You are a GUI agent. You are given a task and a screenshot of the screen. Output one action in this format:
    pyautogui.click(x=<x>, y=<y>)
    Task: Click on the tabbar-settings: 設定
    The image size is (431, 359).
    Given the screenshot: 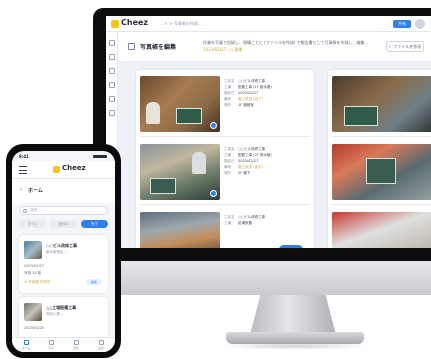 What is the action you would take?
    pyautogui.click(x=101, y=346)
    